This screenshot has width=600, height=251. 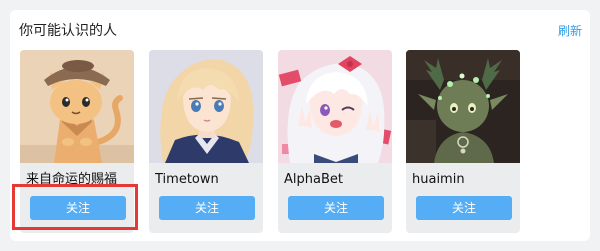 What do you see at coordinates (463, 106) in the screenshot?
I see `dark-creature-avatar-icon` at bounding box center [463, 106].